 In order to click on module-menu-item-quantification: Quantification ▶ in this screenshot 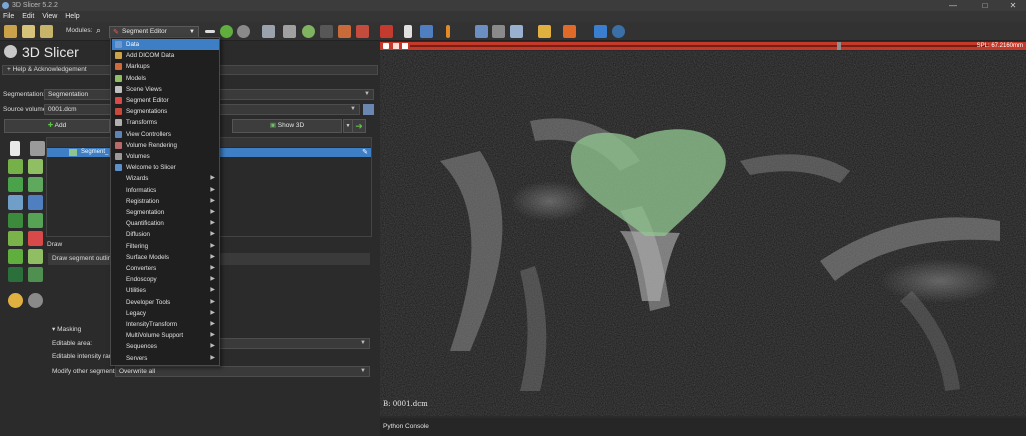, I will do `click(165, 223)`.